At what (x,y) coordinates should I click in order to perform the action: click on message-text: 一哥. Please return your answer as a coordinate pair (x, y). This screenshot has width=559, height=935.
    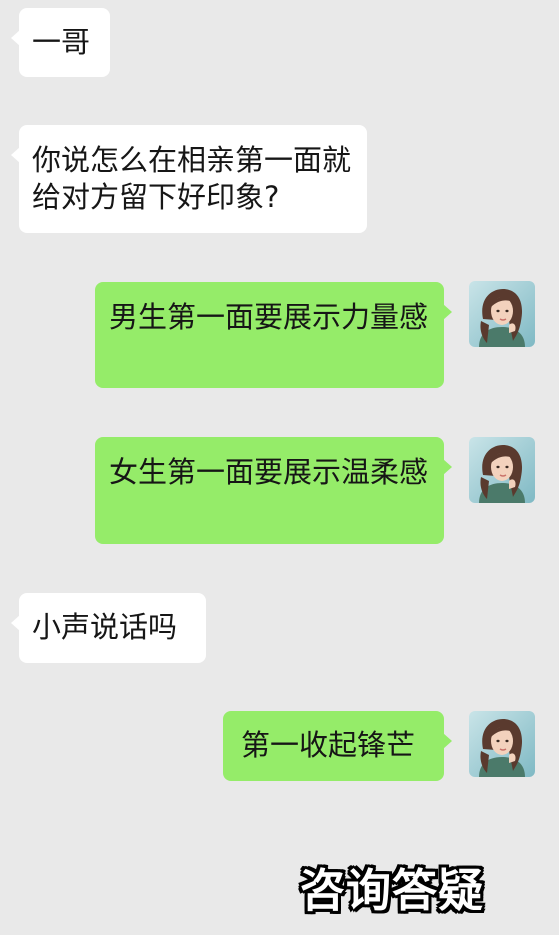
    Looking at the image, I should click on (61, 42).